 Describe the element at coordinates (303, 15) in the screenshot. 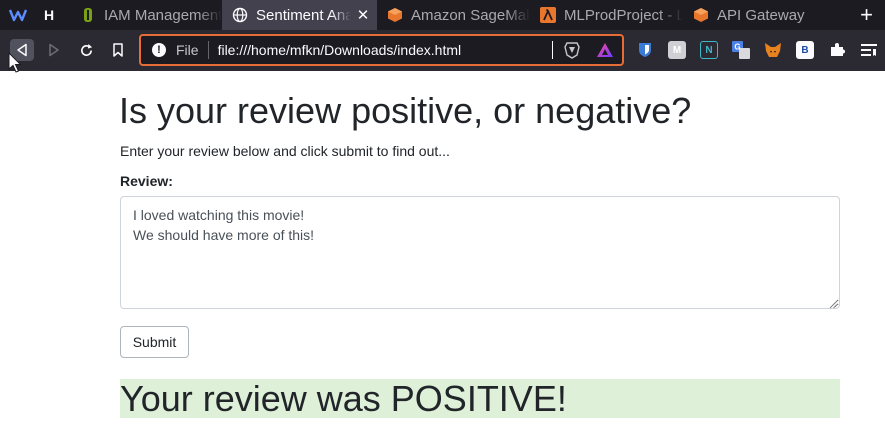

I see `tab-title: Sentiment Analysis Web App` at that location.